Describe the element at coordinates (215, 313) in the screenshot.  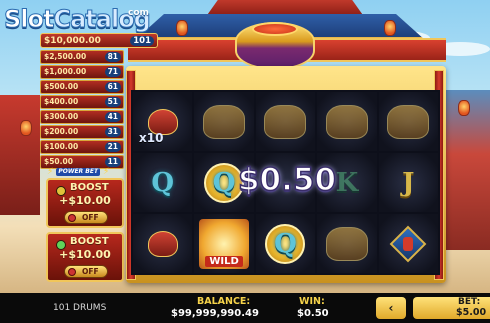
I see `balance-value: $99,999,990.49` at that location.